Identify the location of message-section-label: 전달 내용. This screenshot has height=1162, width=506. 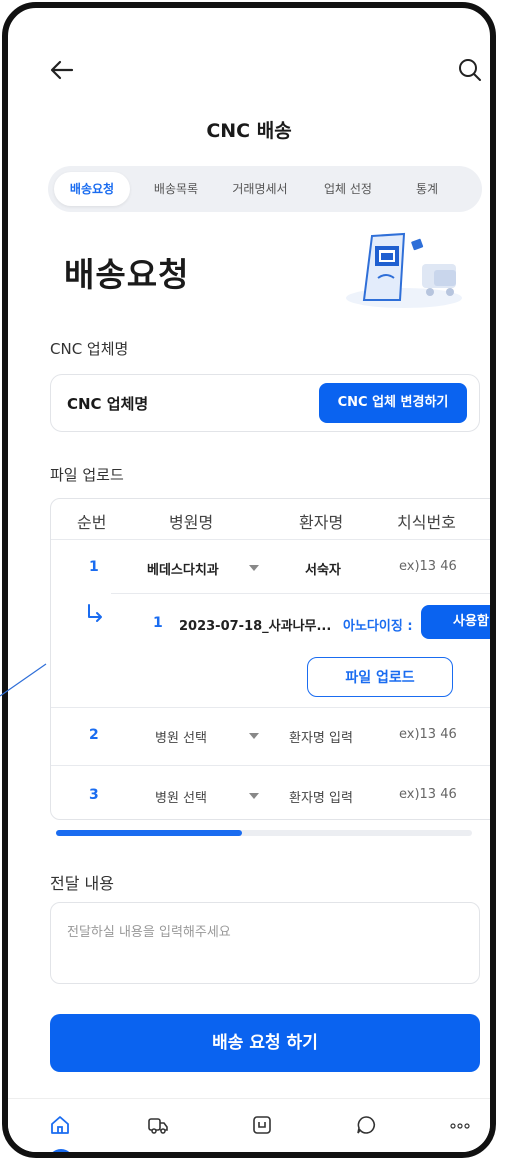
(82, 883).